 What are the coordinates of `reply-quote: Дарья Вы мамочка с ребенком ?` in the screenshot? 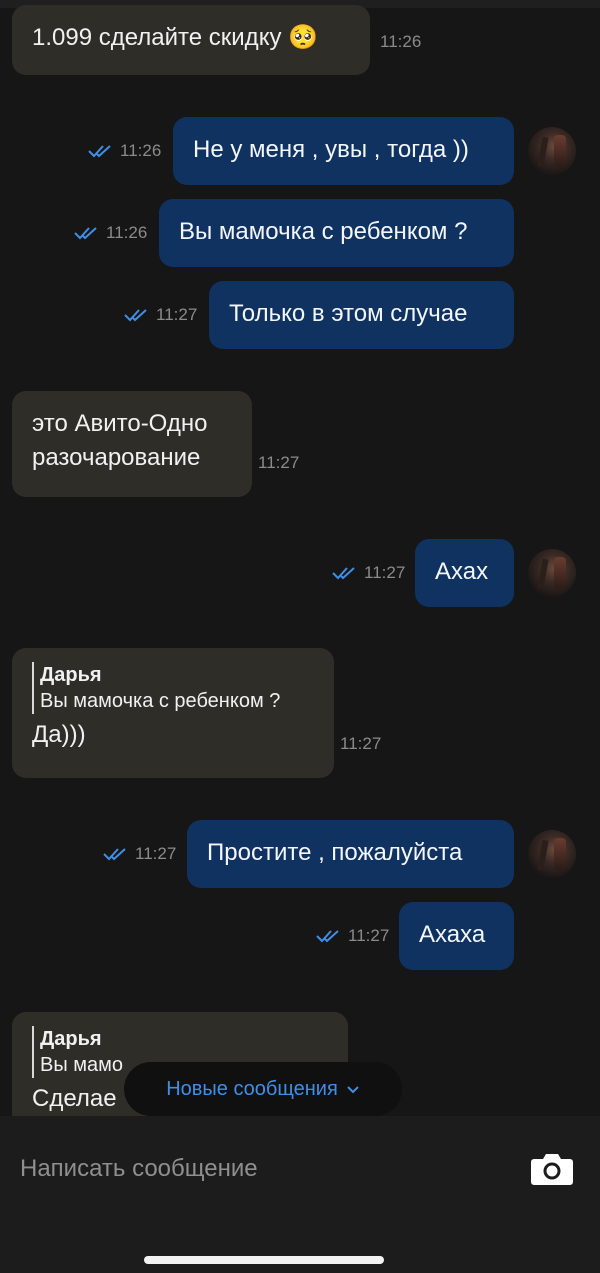 It's located at (173, 688).